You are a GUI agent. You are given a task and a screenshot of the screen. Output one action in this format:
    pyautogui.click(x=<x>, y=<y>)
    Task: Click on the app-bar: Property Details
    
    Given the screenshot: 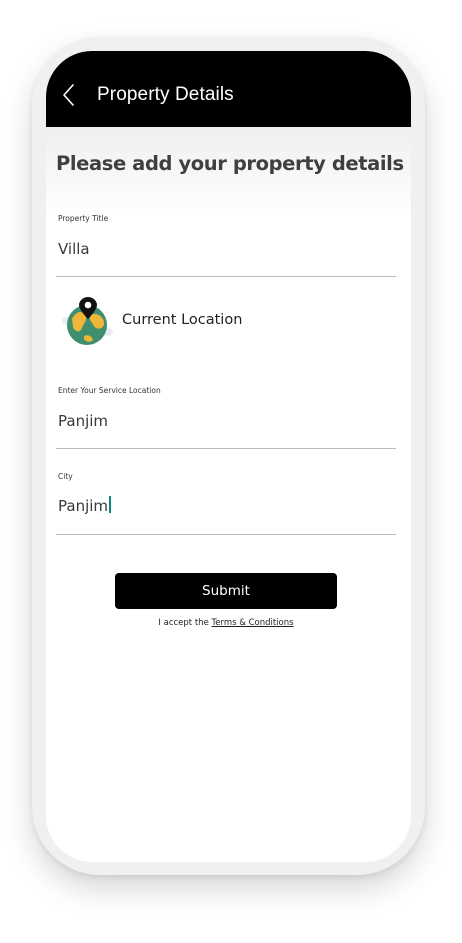 What is the action you would take?
    pyautogui.click(x=228, y=89)
    